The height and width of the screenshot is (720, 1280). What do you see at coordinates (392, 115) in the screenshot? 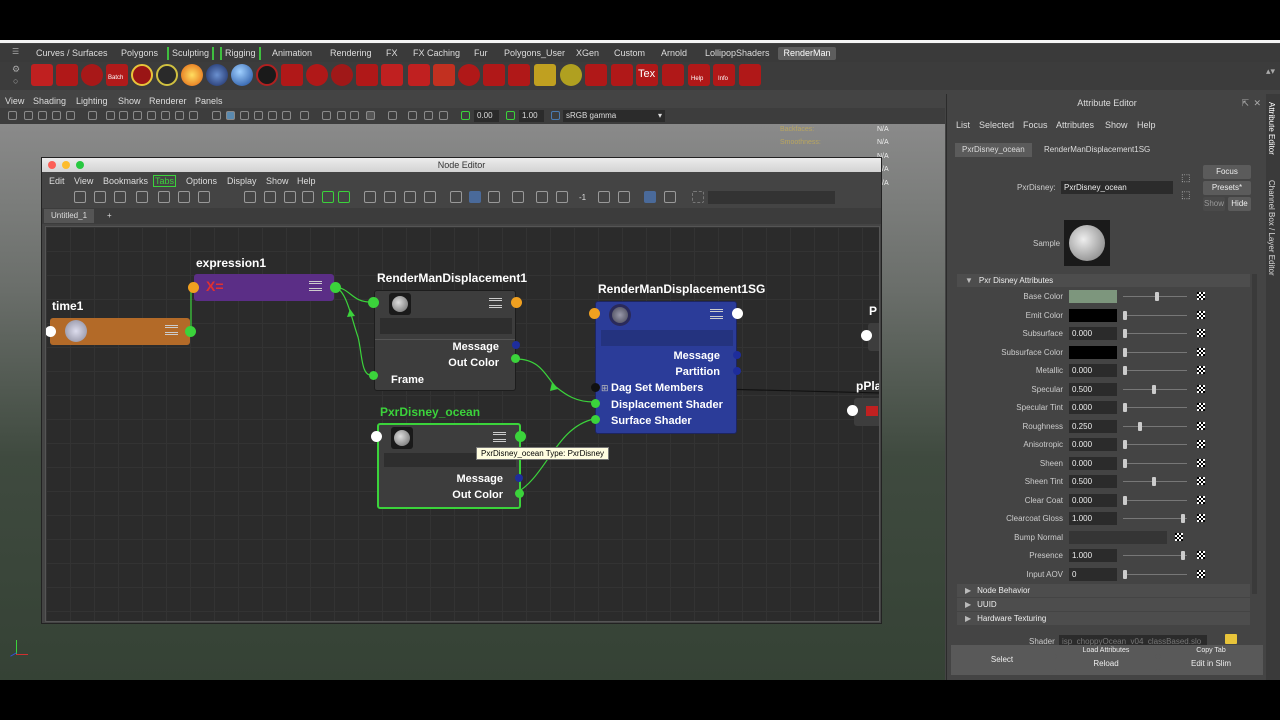
I see `xray-icon` at bounding box center [392, 115].